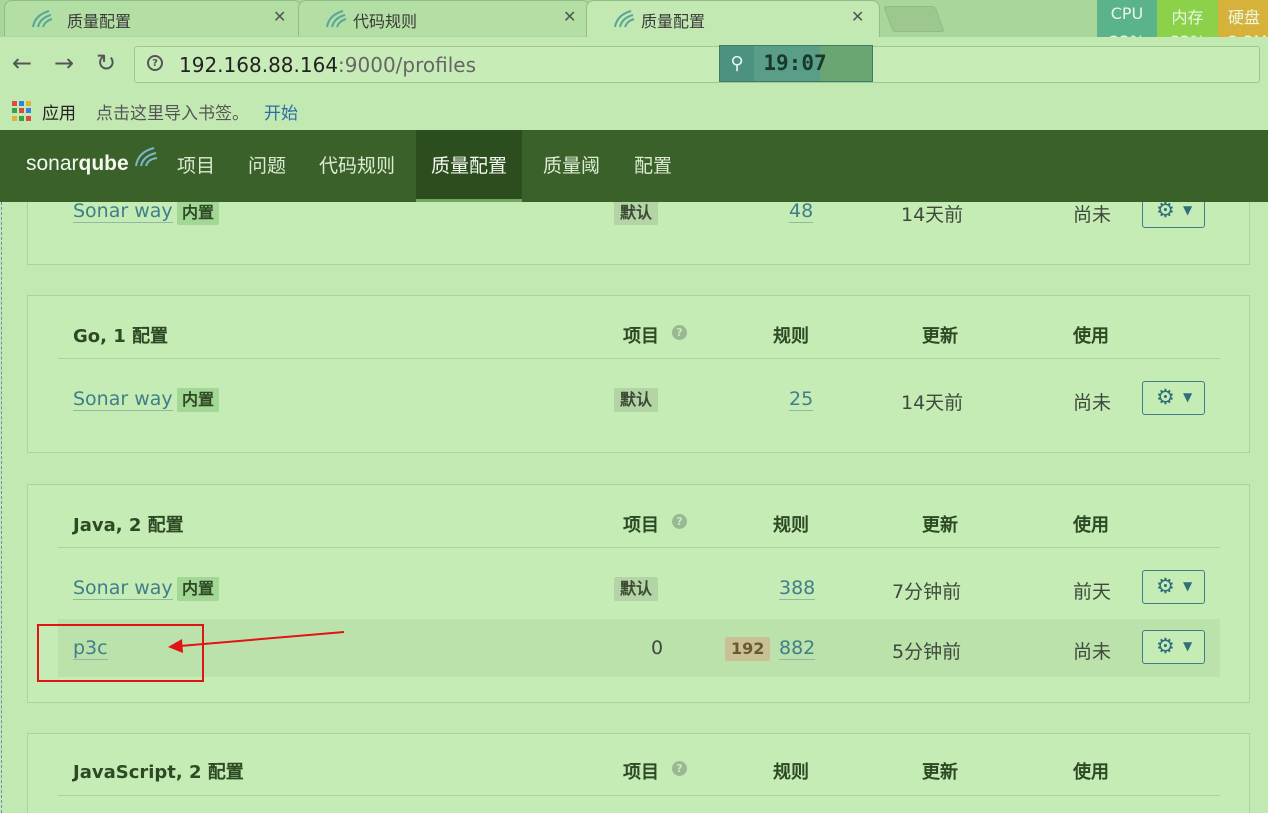 The image size is (1268, 813). Describe the element at coordinates (571, 166) in the screenshot. I see `nav-quality-gates: 质量阈` at that location.